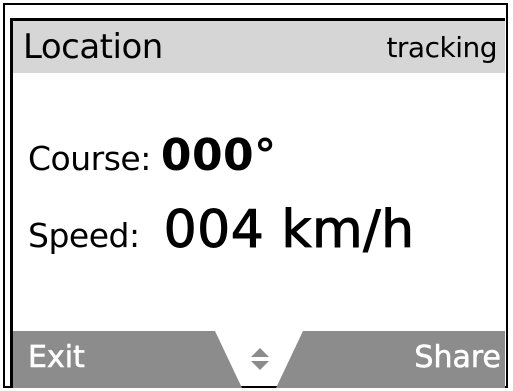 The image size is (513, 391). I want to click on speed-row: Speed: 004 km/h, so click(221, 230).